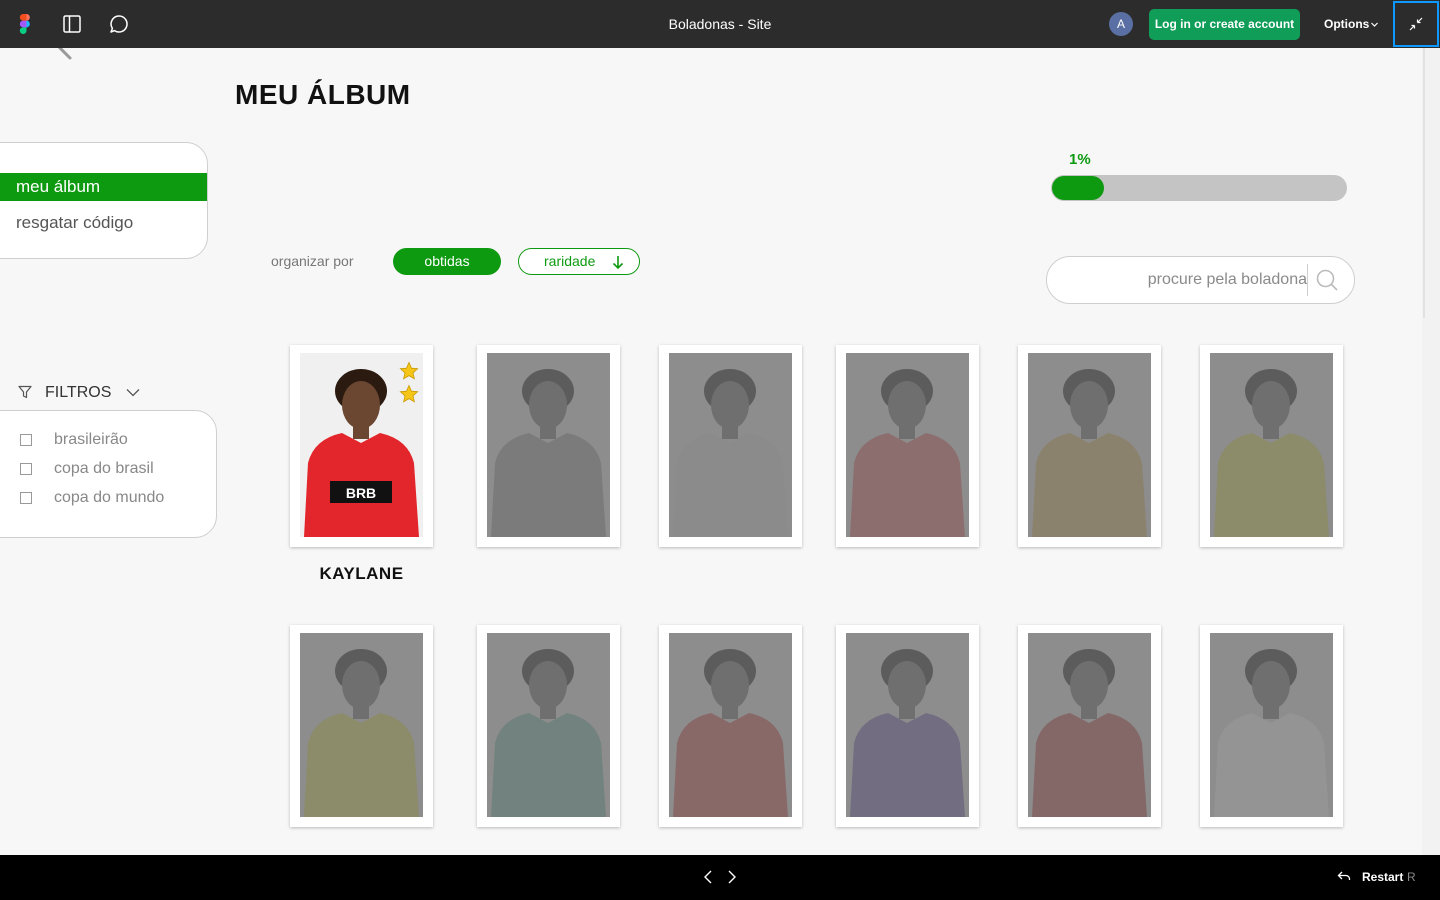 This screenshot has width=1440, height=900. Describe the element at coordinates (119, 24) in the screenshot. I see `comment-icon` at that location.